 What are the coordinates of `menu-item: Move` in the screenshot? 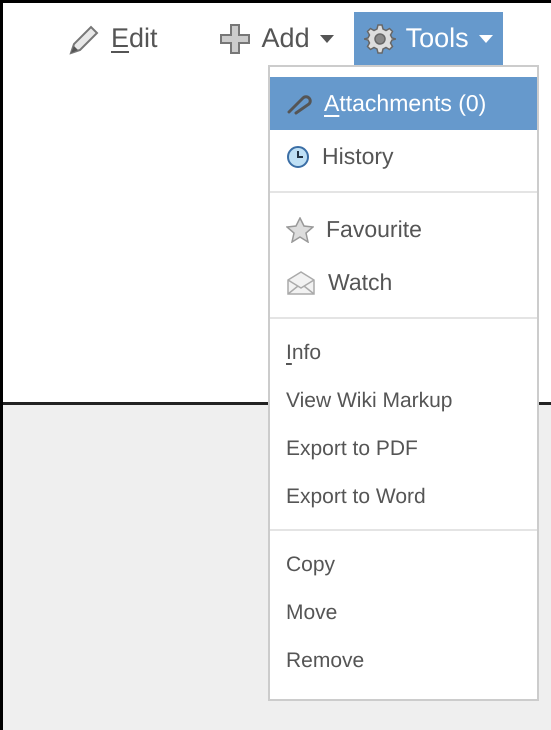 It's located at (403, 613).